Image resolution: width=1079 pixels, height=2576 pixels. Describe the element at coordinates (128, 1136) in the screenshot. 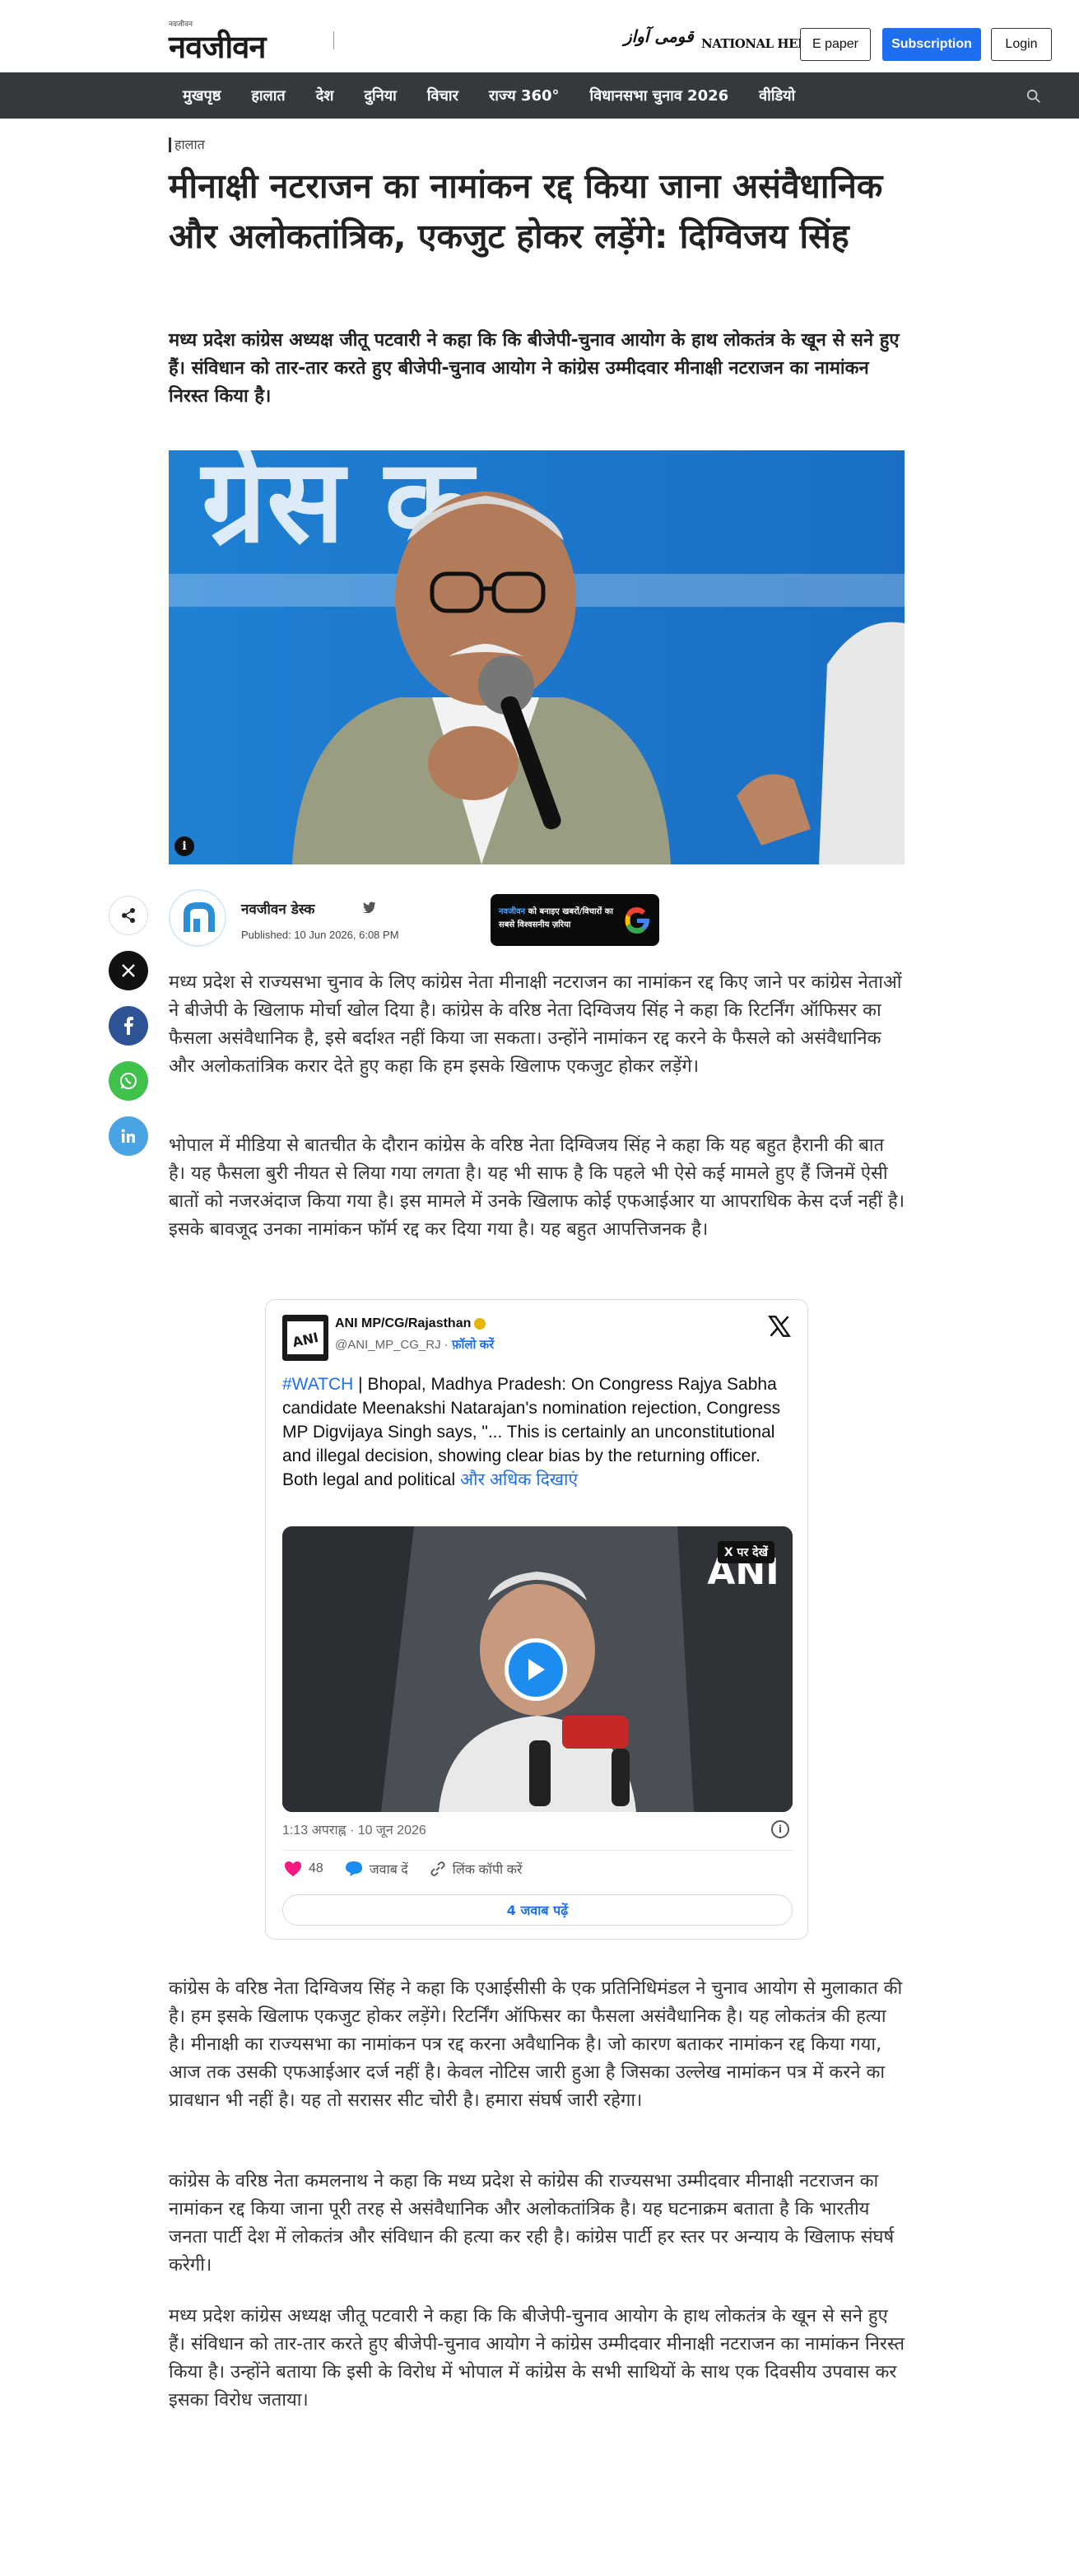

I see `linkedin-share-icon` at that location.